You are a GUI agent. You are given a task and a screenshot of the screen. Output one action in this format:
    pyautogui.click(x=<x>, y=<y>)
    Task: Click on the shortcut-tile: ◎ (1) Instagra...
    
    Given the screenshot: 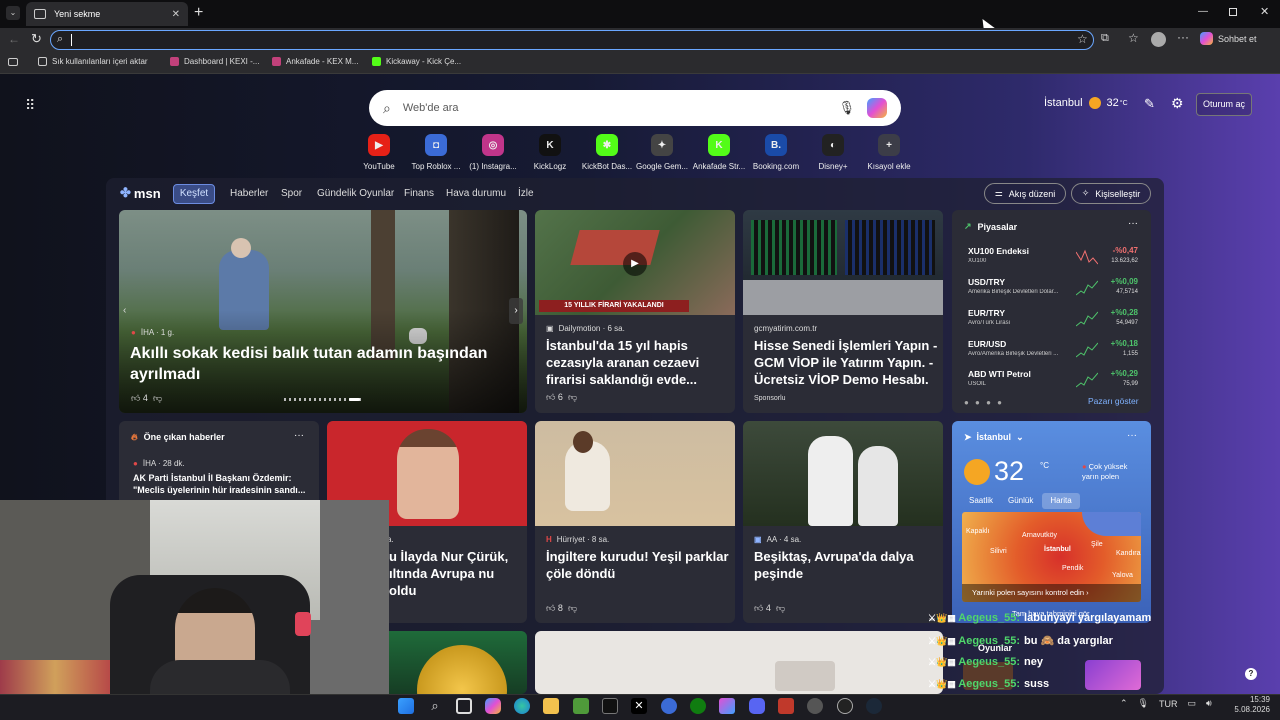 What is the action you would take?
    pyautogui.click(x=493, y=152)
    